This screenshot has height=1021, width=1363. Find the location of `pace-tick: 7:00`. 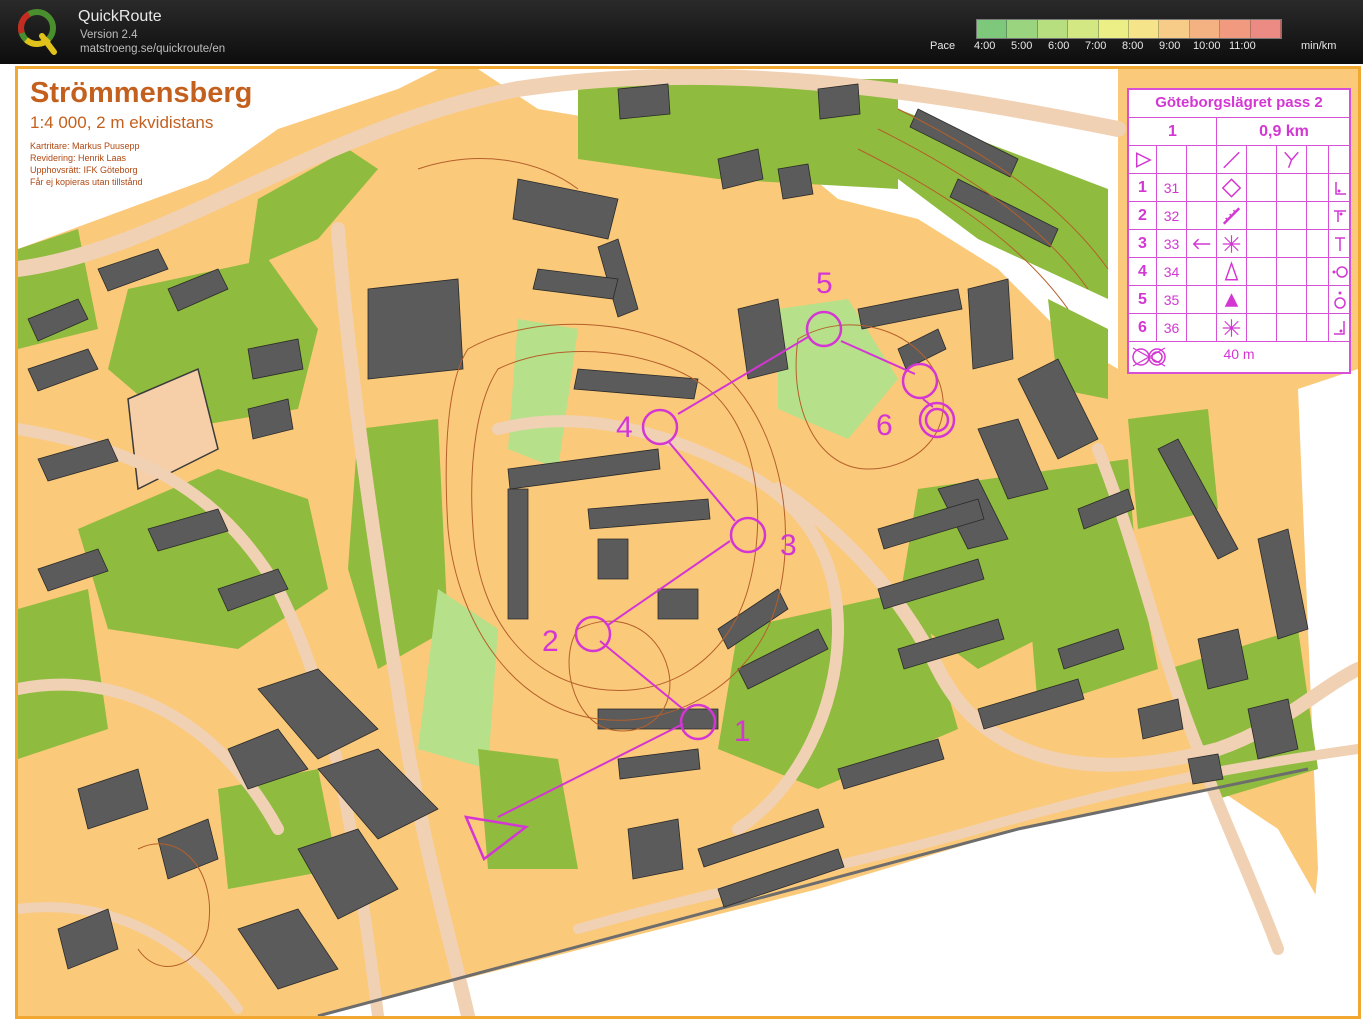

pace-tick: 7:00 is located at coordinates (1096, 46).